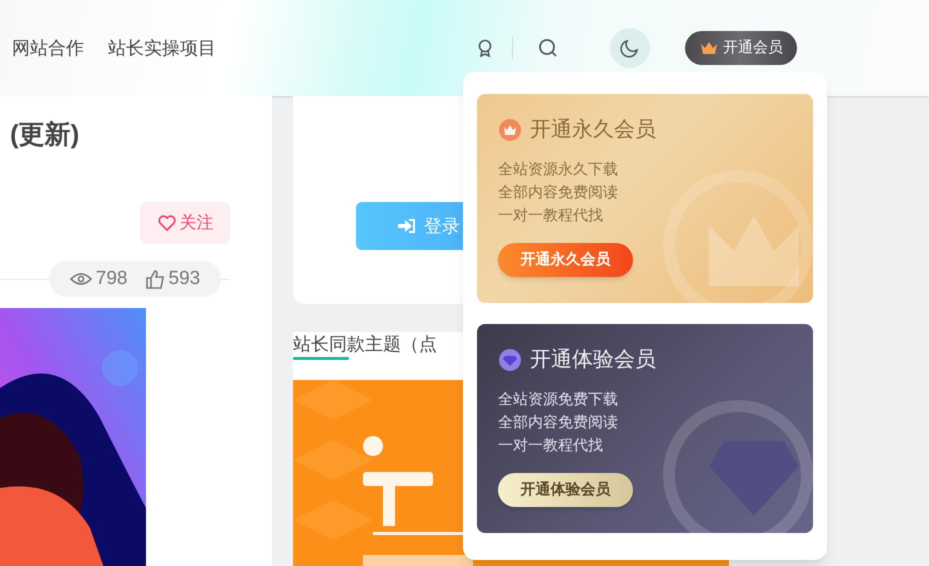 The image size is (929, 566). Describe the element at coordinates (558, 400) in the screenshot. I see `plan-feature: 全站资源免费下载` at that location.